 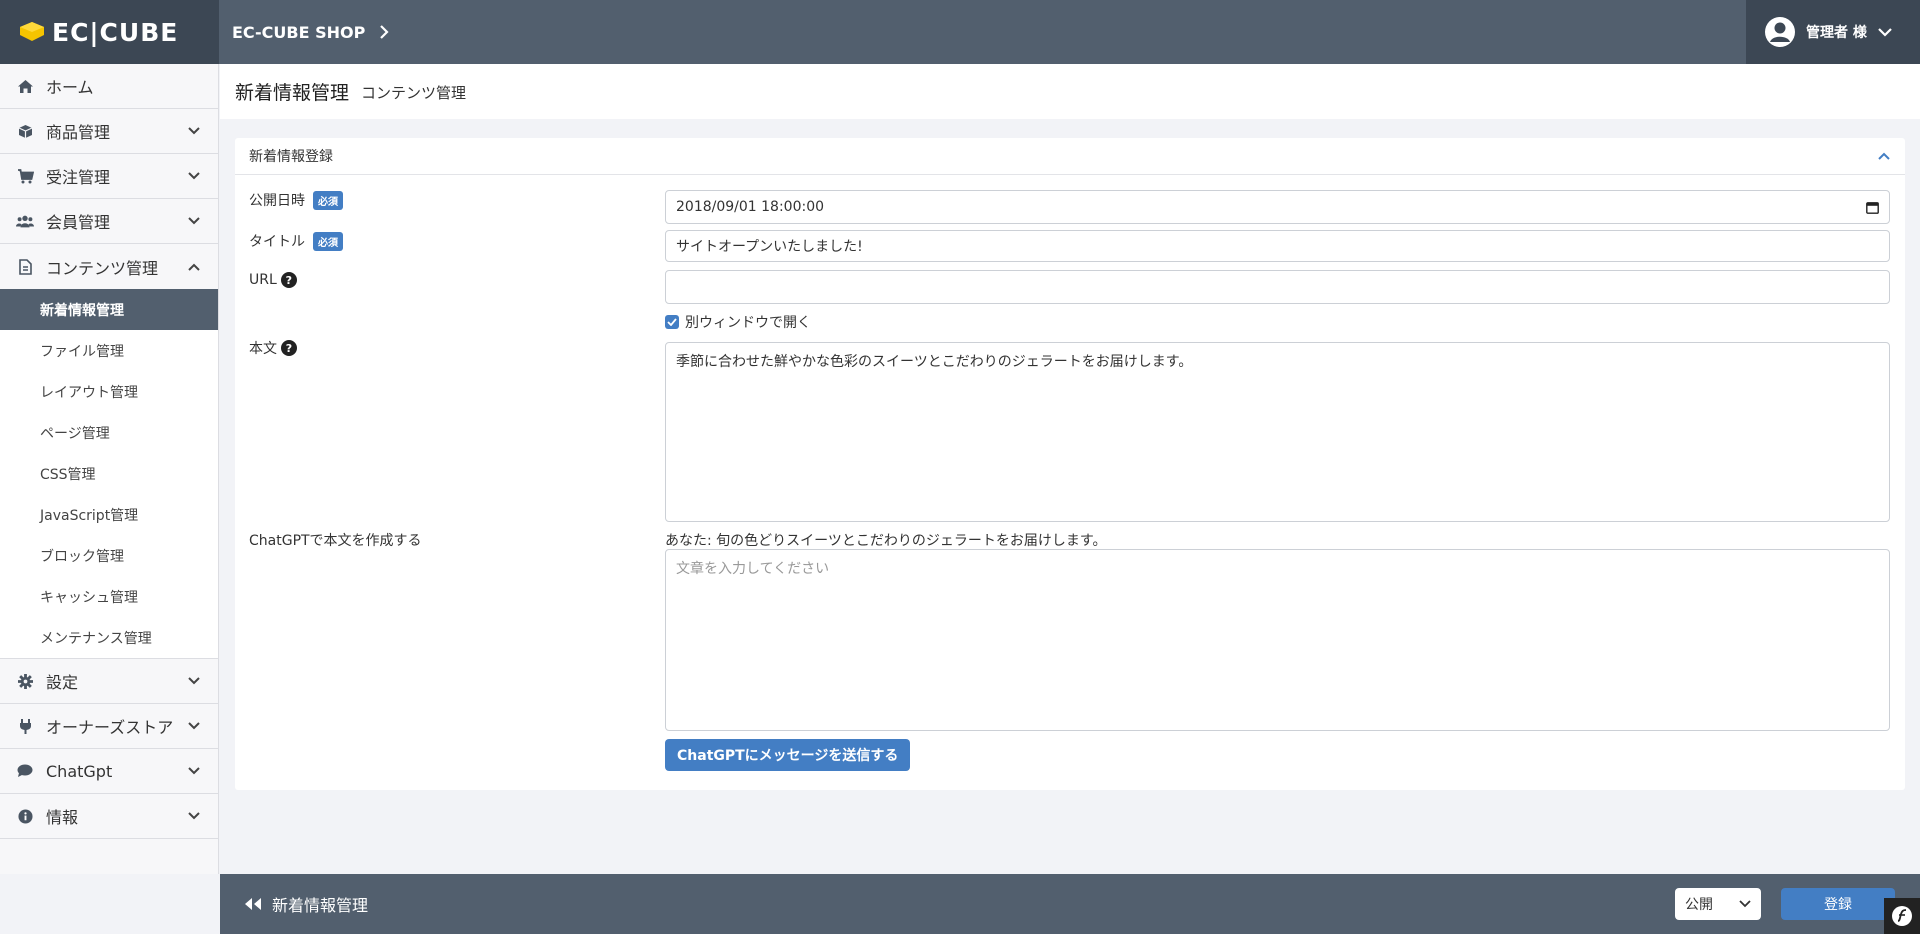 What do you see at coordinates (384, 32) in the screenshot?
I see `chevron-right-icon` at bounding box center [384, 32].